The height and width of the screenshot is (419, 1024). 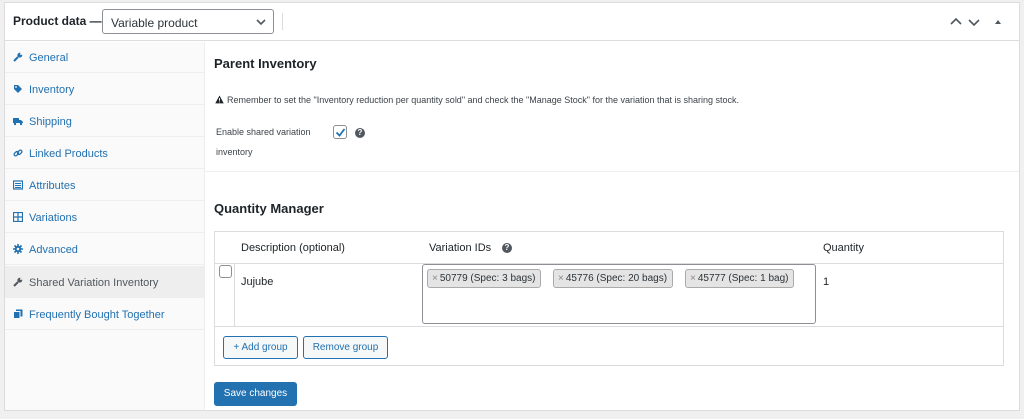 I want to click on enable-shared-inventory-checkbox, so click(x=340, y=132).